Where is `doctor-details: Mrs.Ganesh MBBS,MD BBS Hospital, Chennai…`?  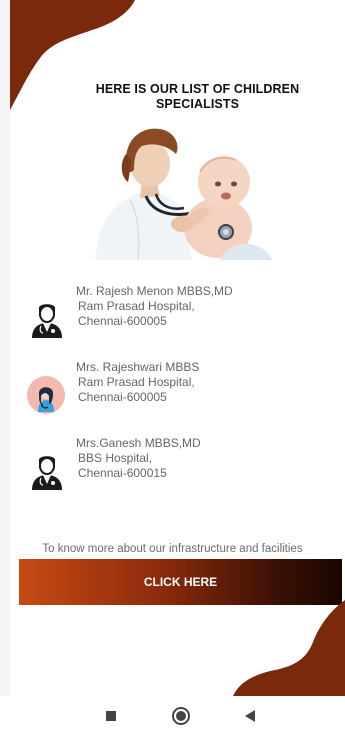 doctor-details: Mrs.Ganesh MBBS,MD BBS Hospital, Chennai… is located at coordinates (138, 458).